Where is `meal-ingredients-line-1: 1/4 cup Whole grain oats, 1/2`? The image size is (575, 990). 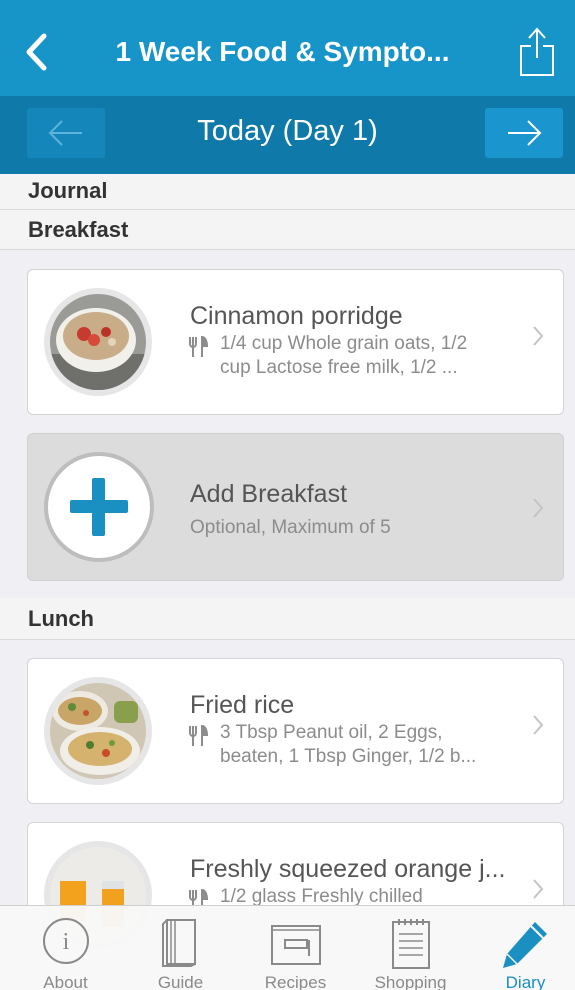 meal-ingredients-line-1: 1/4 cup Whole grain oats, 1/2 is located at coordinates (344, 343).